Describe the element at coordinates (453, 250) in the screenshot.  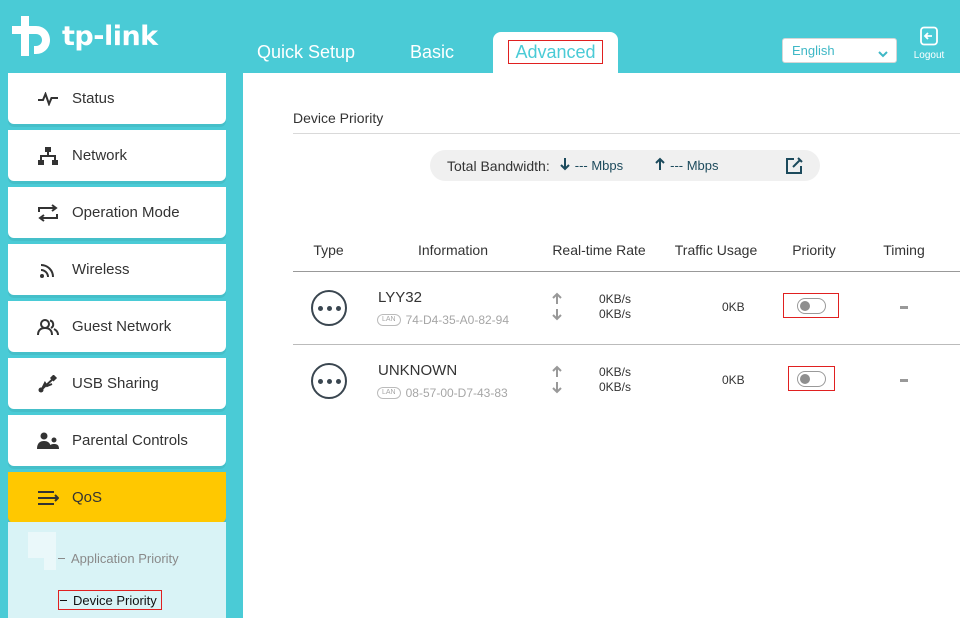
I see `column-header-information: Information` at that location.